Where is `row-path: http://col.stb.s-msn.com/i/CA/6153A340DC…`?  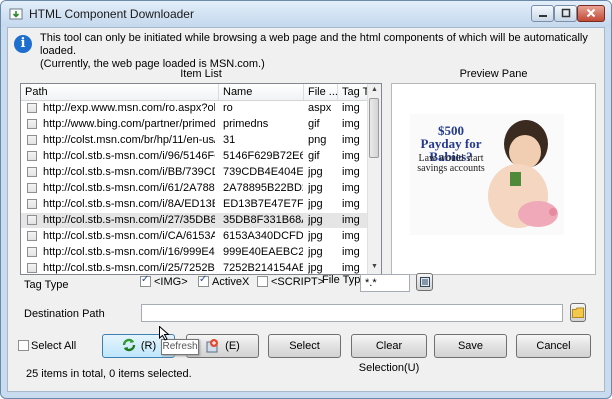
row-path: http://col.stb.s-msn.com/i/CA/6153A340DC… is located at coordinates (129, 236).